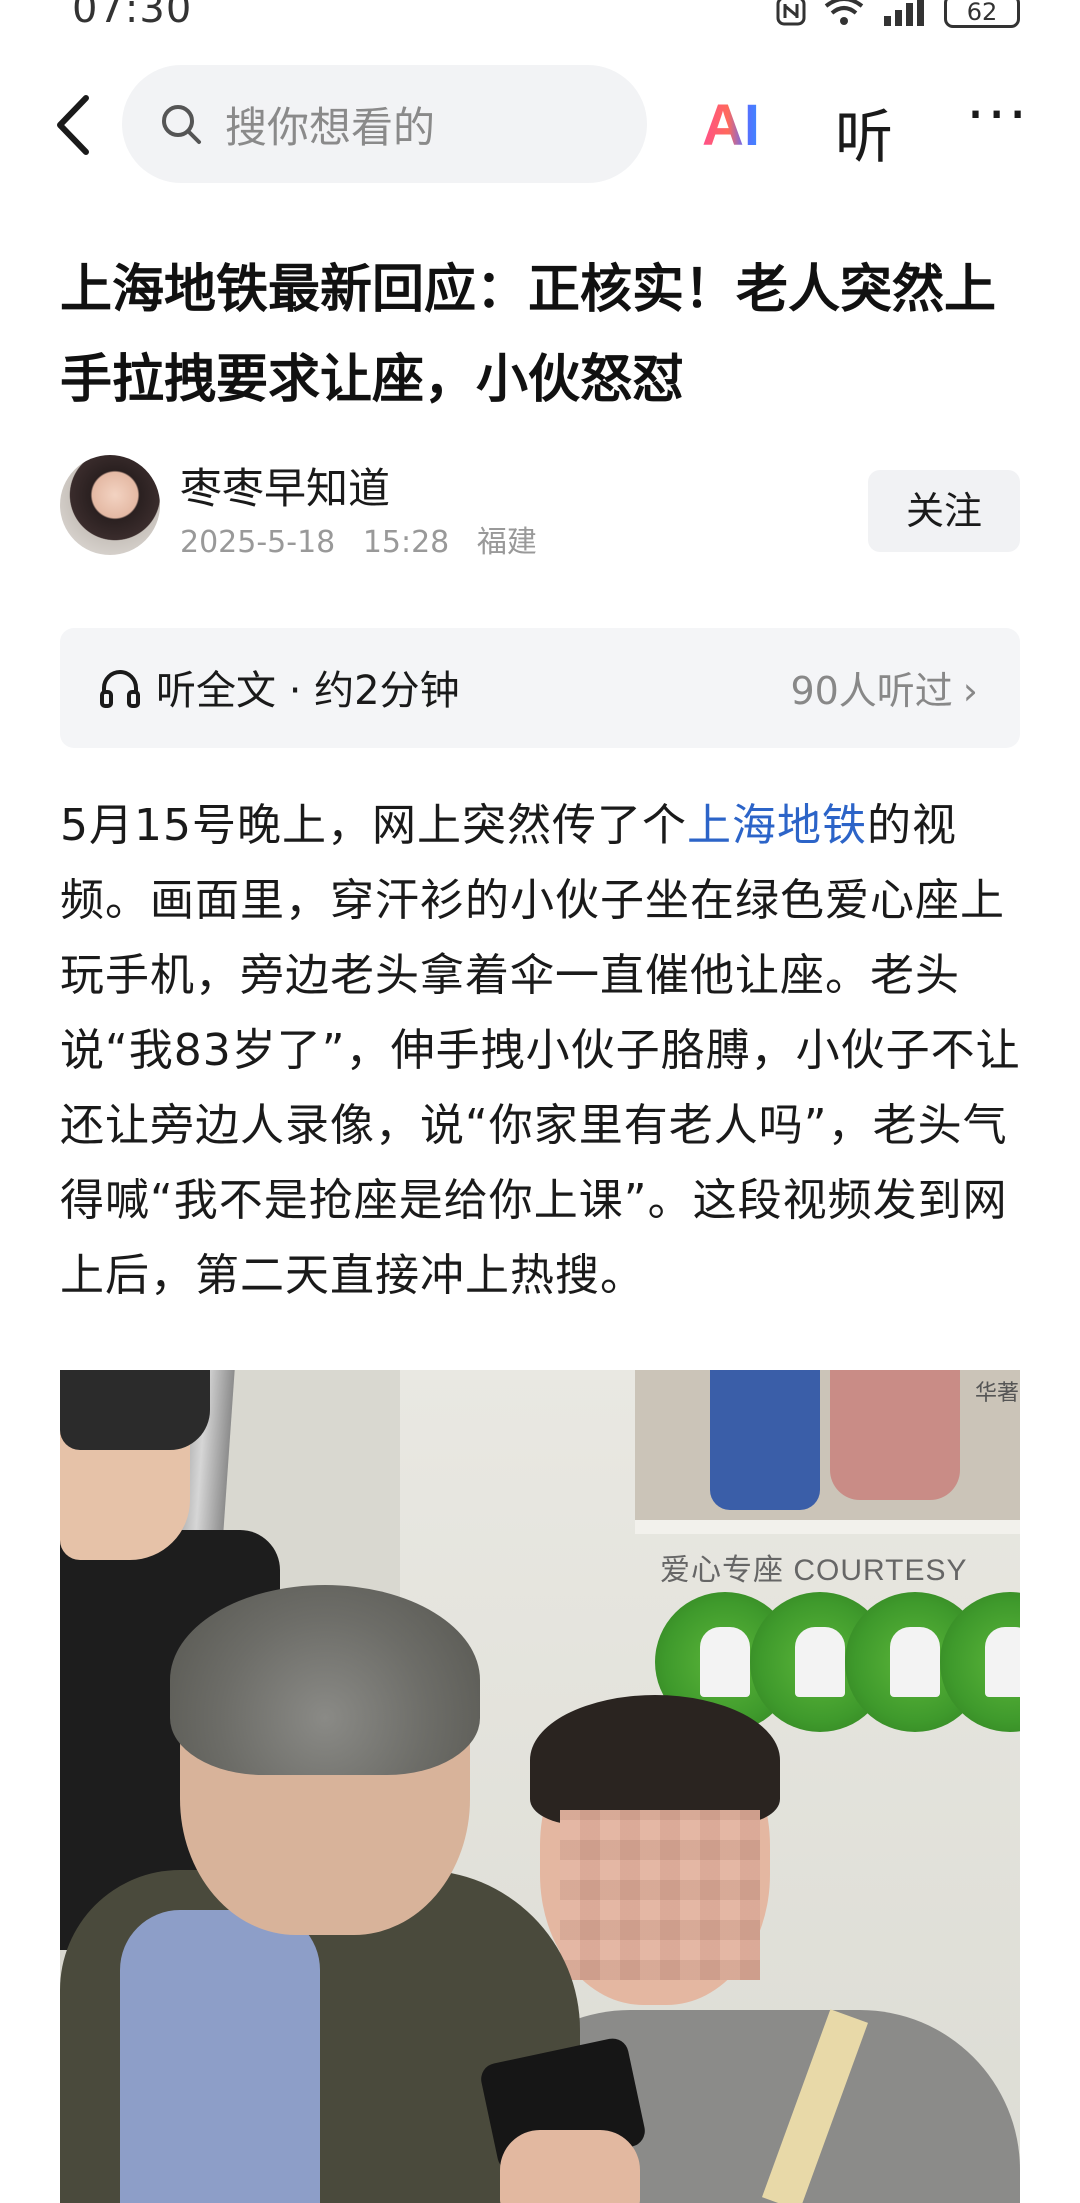 The width and height of the screenshot is (1080, 2203). Describe the element at coordinates (871, 691) in the screenshot. I see `listen-count-text: 90人听过` at that location.